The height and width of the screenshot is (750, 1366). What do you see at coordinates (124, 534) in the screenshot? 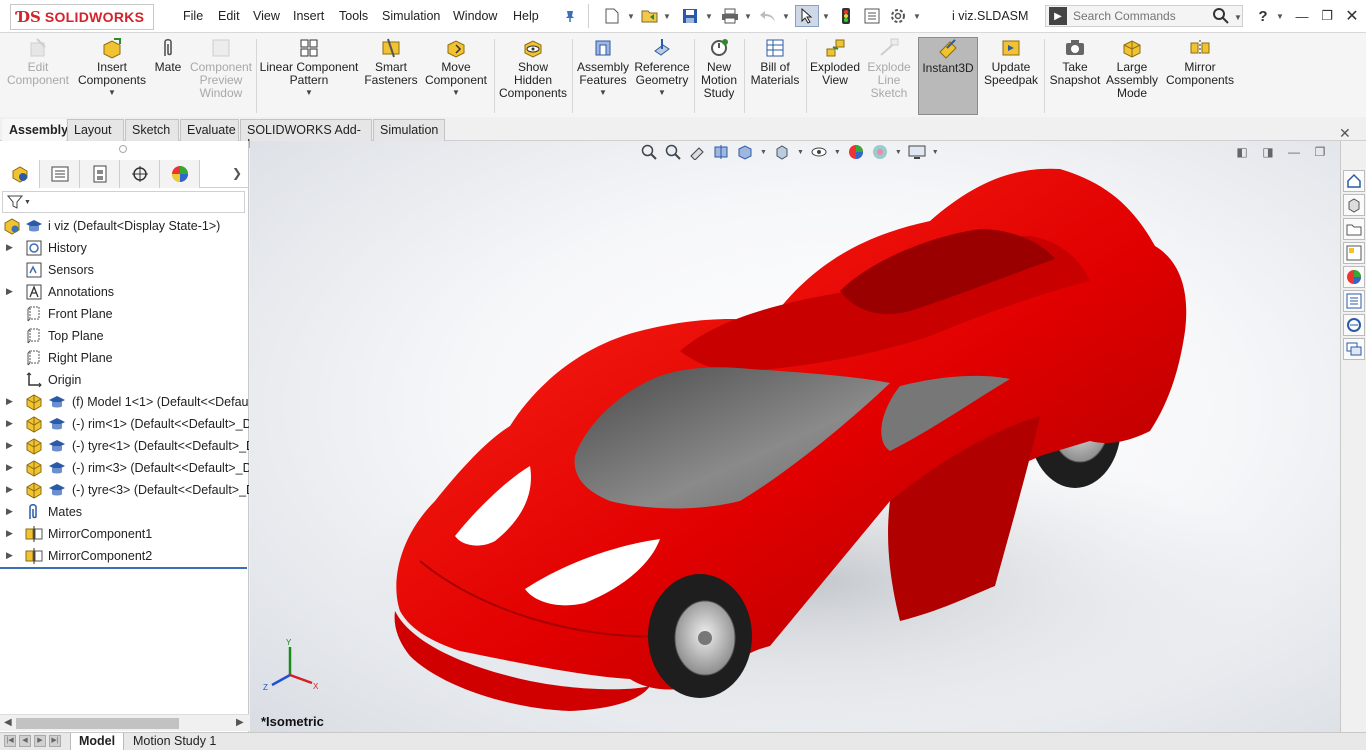
I see `tree-item-mirrorcomponent1: ▶ MirrorComponent1` at bounding box center [124, 534].